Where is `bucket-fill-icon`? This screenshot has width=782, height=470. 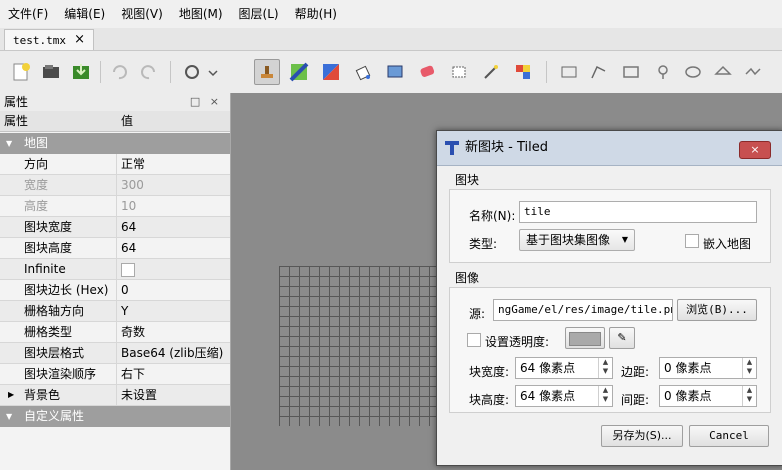 bucket-fill-icon is located at coordinates (363, 72).